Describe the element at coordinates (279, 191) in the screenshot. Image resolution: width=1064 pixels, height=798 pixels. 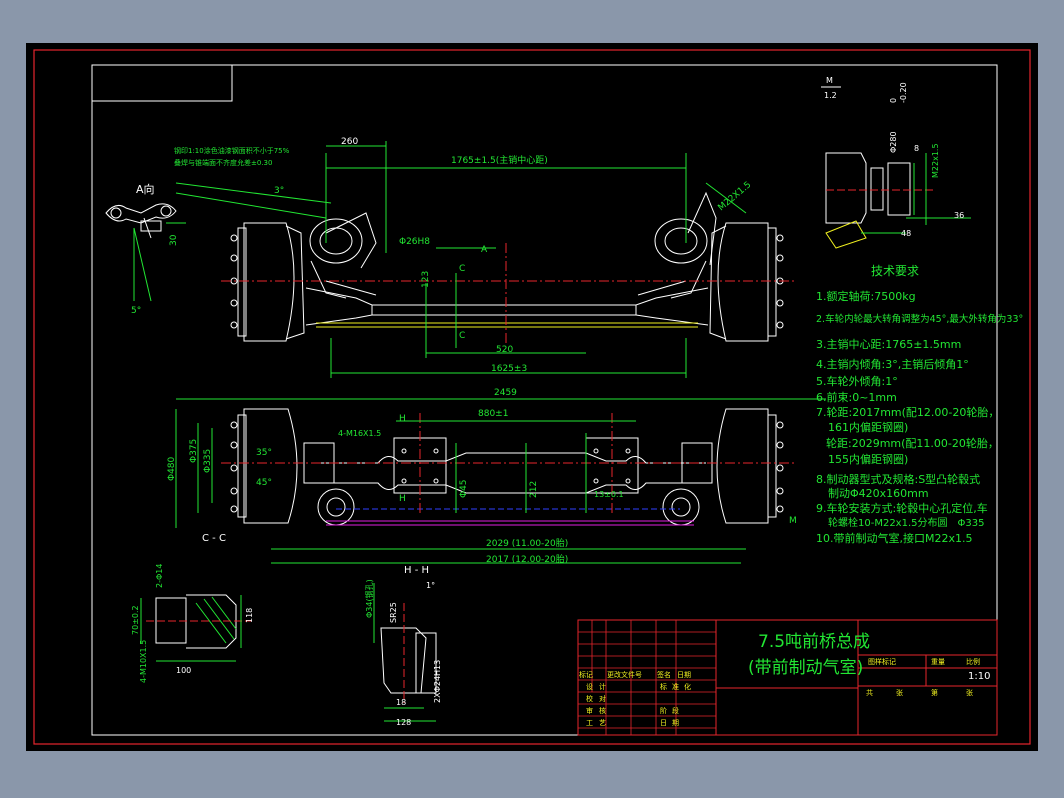
I see `dim-3deg: 3°` at that location.